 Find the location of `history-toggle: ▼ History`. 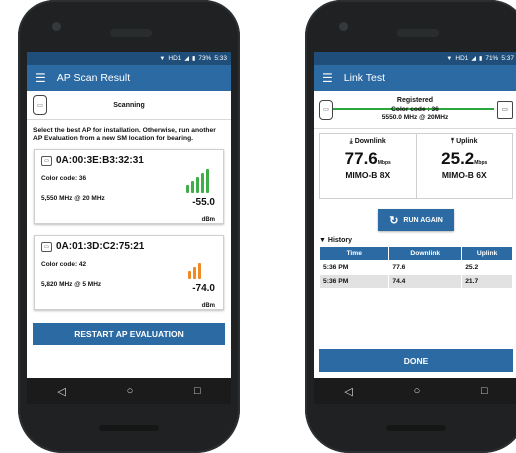

history-toggle: ▼ History is located at coordinates (415, 238).